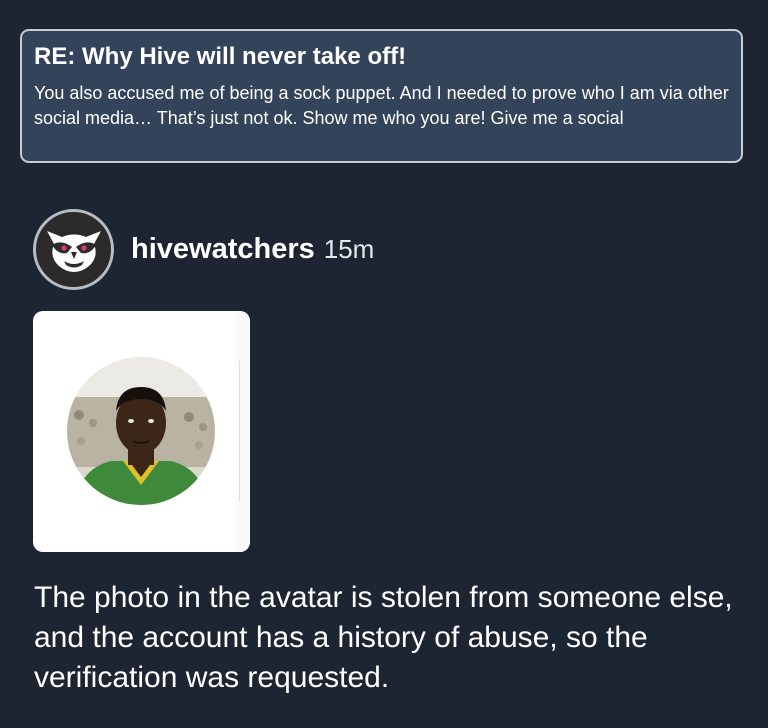 This screenshot has height=728, width=768. Describe the element at coordinates (223, 249) in the screenshot. I see `author-username: hivewatchers` at that location.